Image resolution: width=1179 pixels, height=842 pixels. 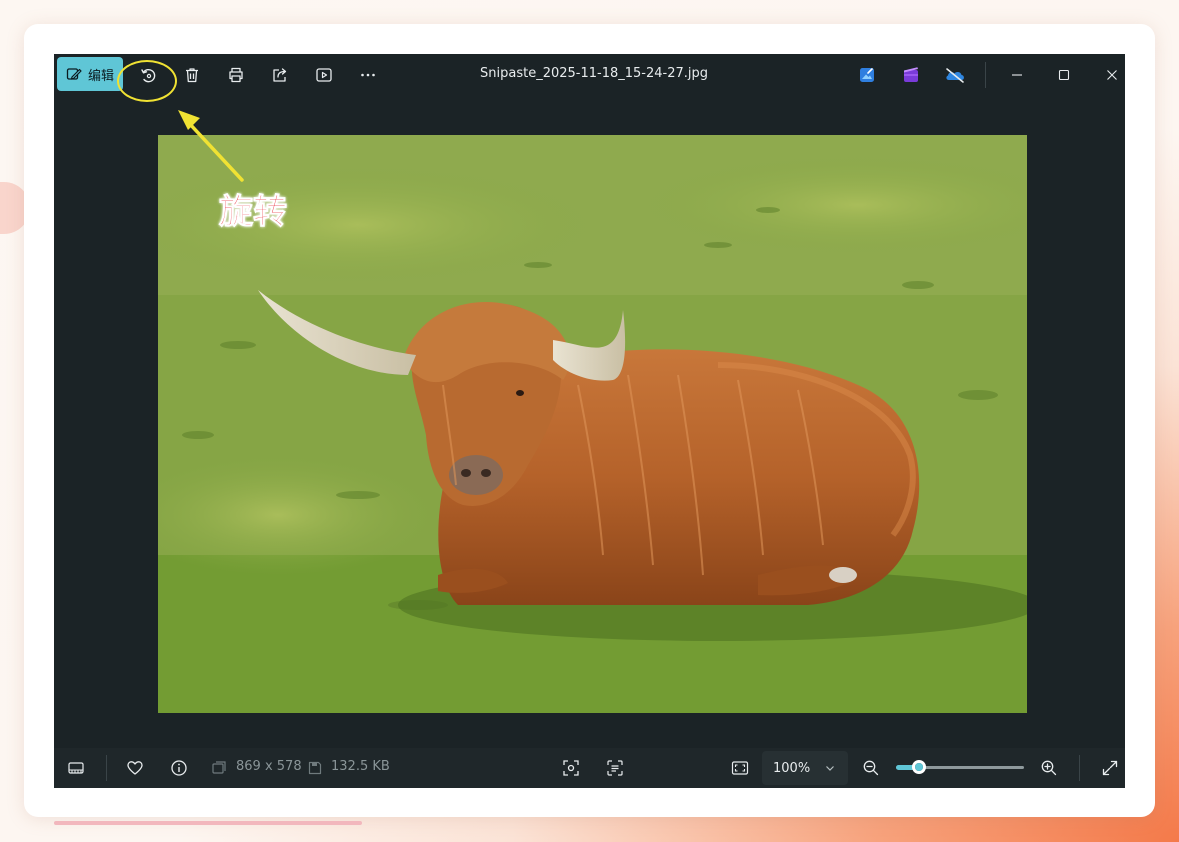 I want to click on text-scan-icon, so click(x=615, y=768).